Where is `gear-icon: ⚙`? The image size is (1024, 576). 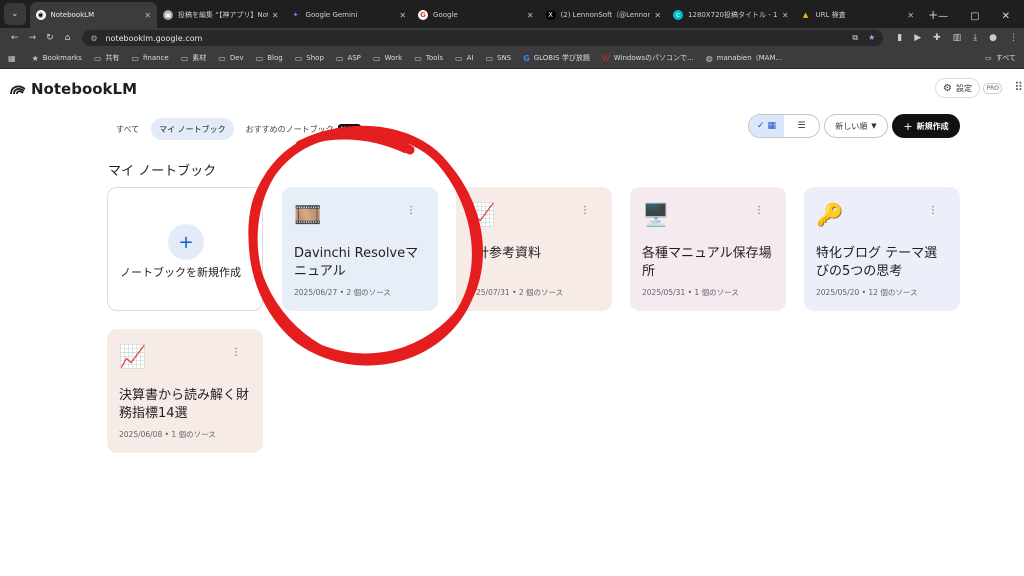
gear-icon: ⚙ is located at coordinates (947, 88).